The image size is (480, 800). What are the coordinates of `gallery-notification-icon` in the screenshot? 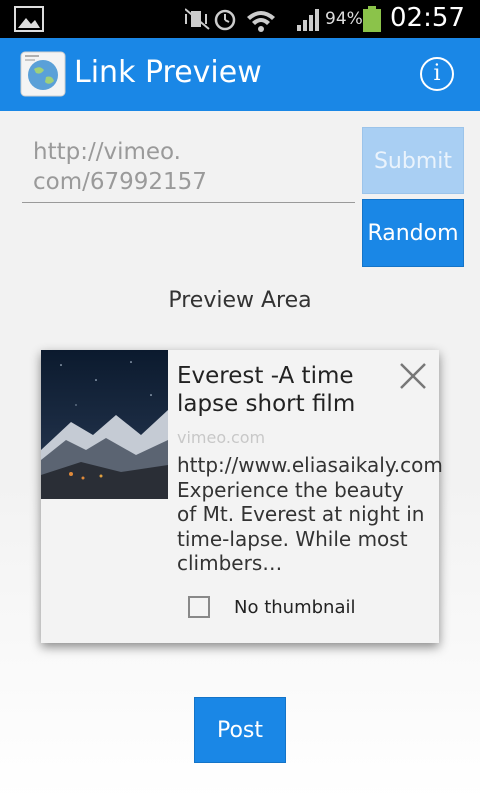 It's located at (29, 19).